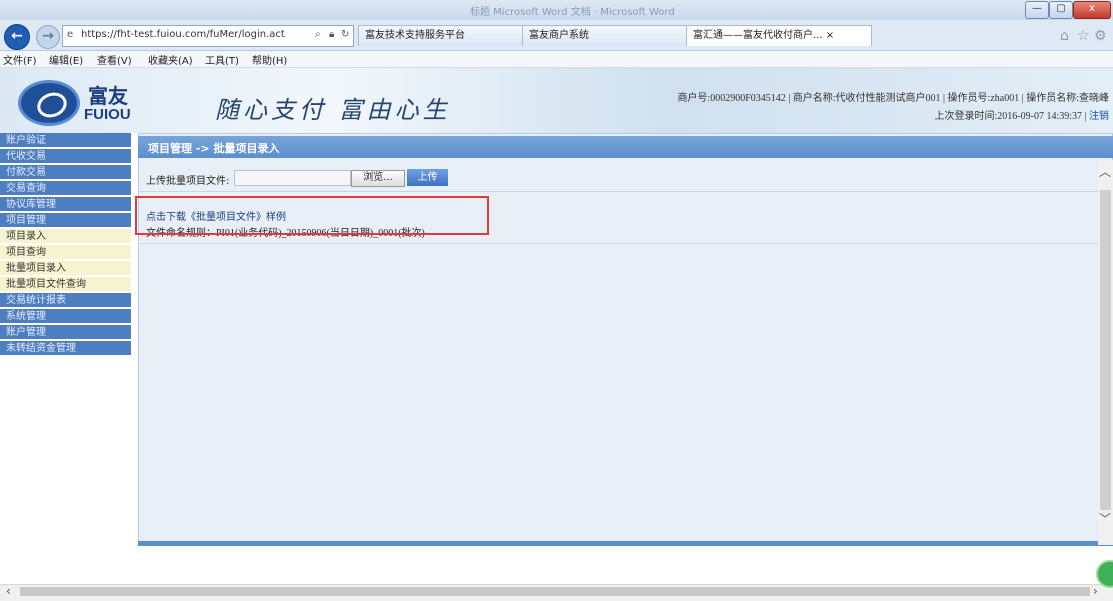 The image size is (1113, 601). I want to click on sidebar-item: 项目录入, so click(65, 236).